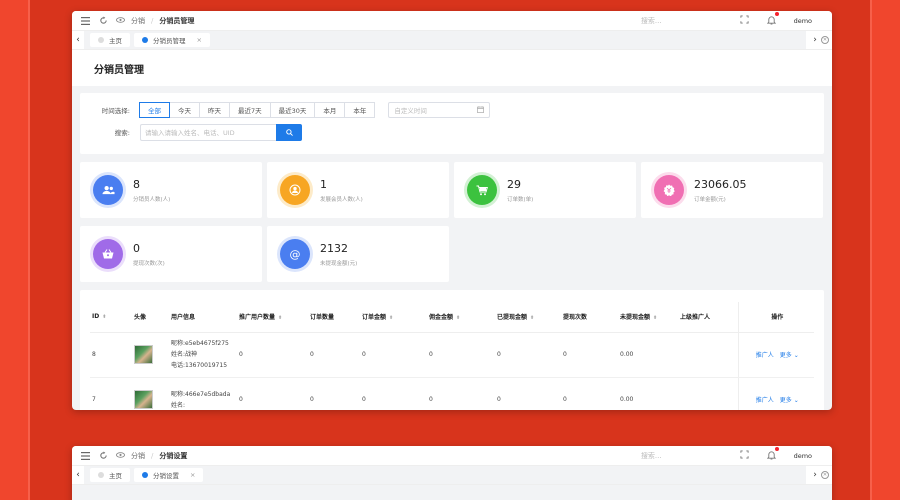 This screenshot has width=900, height=500. I want to click on search-input: 请输入请输入姓名、电话、UID, so click(208, 132).